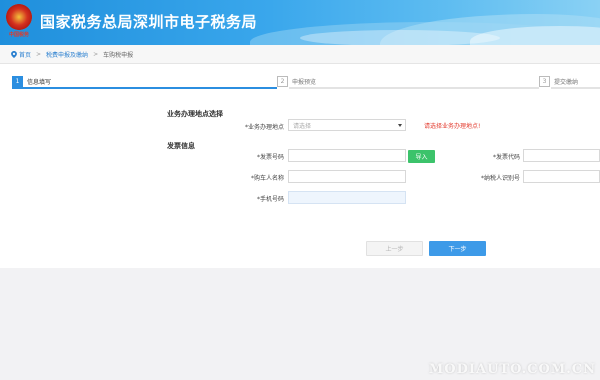 The image size is (600, 380). I want to click on buyer-name-input, so click(347, 176).